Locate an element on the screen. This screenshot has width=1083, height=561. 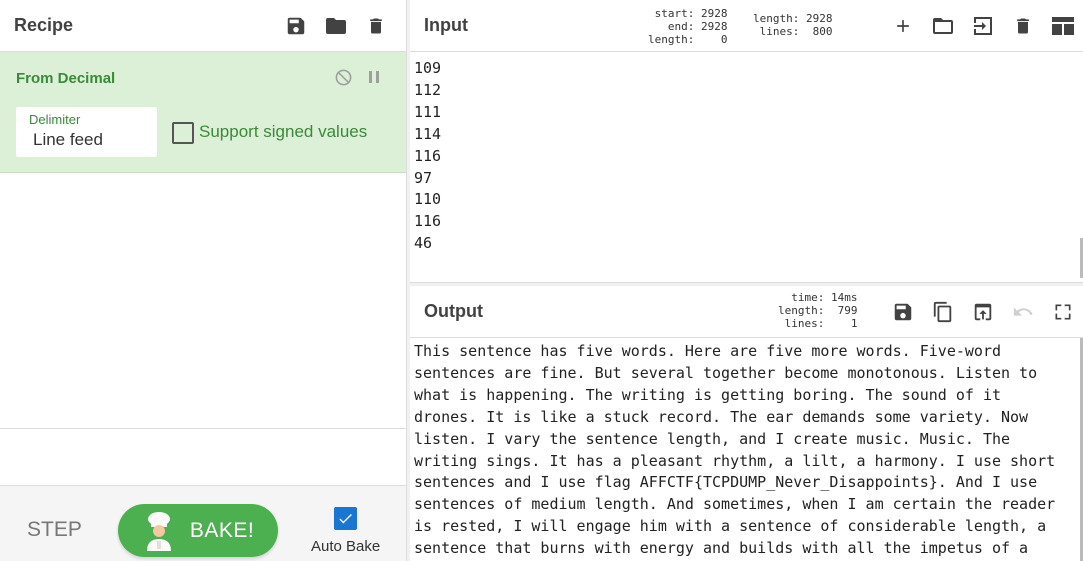
disable-icon is located at coordinates (343, 77).